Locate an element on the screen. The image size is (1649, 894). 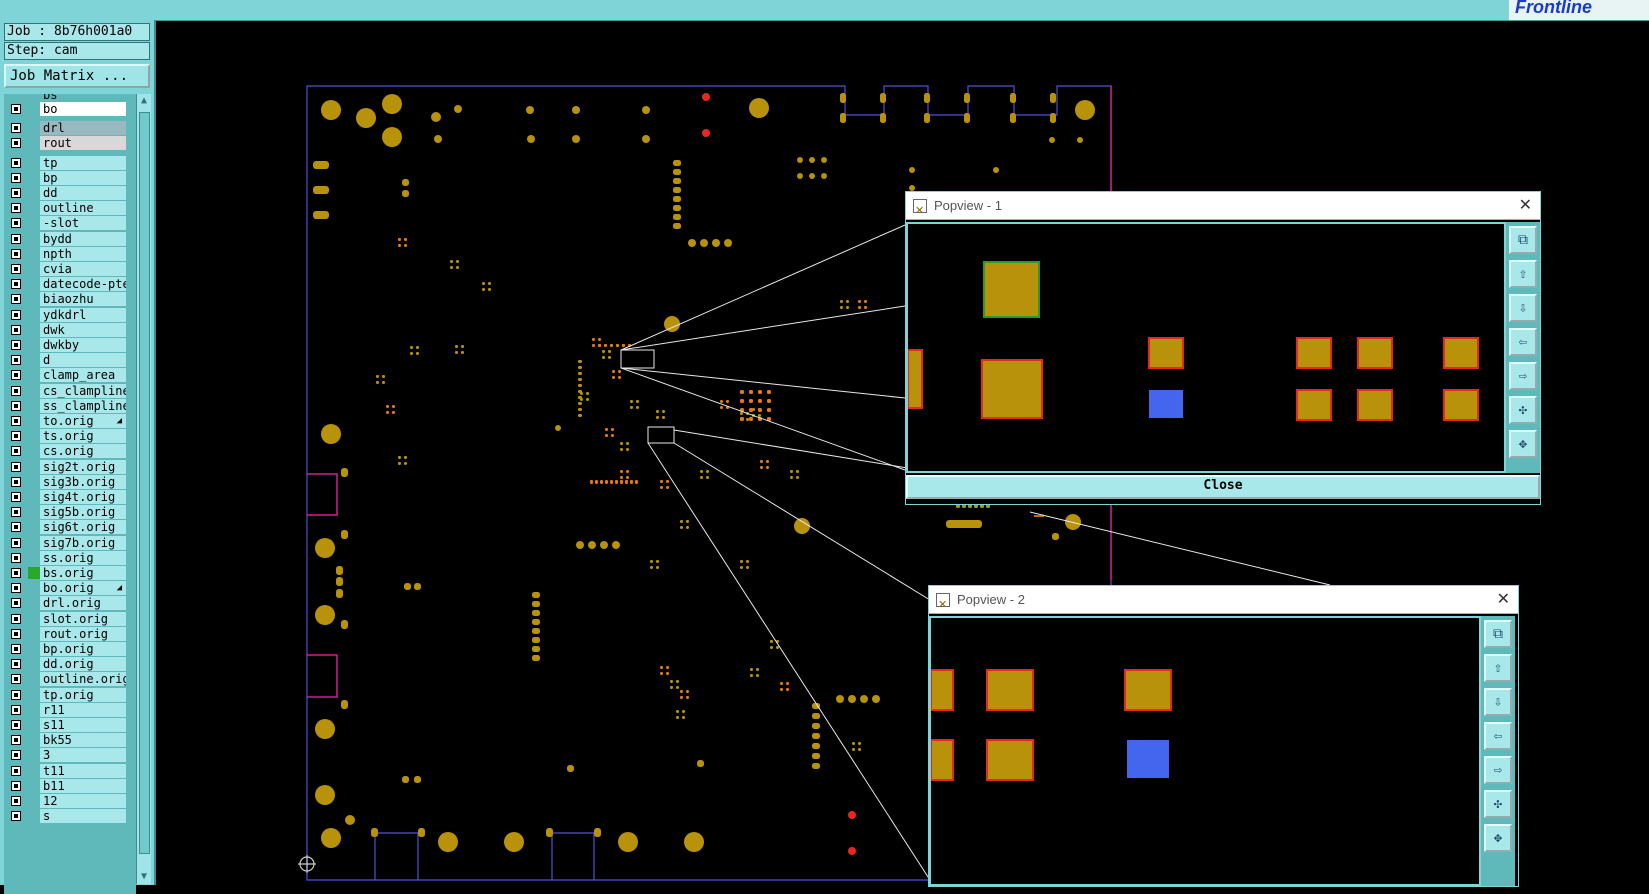
layer-row-slot.orig: slot.orig is located at coordinates (70, 619).